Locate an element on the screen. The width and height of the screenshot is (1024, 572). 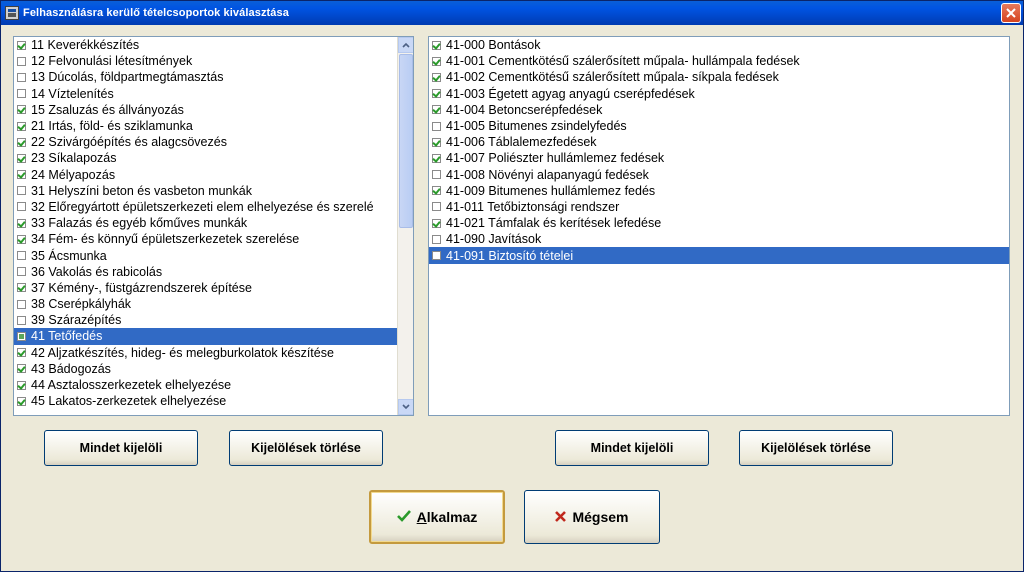
apply-label: lkalmaz is located at coordinates (452, 517).